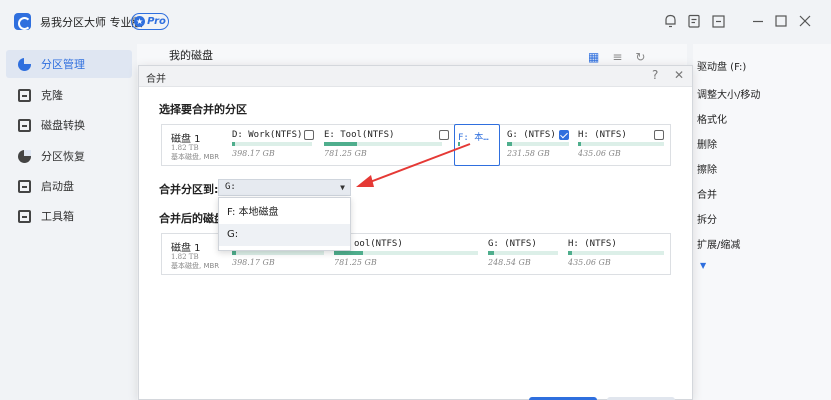 The image size is (831, 400). What do you see at coordinates (309, 135) in the screenshot?
I see `partition-d-checkbox` at bounding box center [309, 135].